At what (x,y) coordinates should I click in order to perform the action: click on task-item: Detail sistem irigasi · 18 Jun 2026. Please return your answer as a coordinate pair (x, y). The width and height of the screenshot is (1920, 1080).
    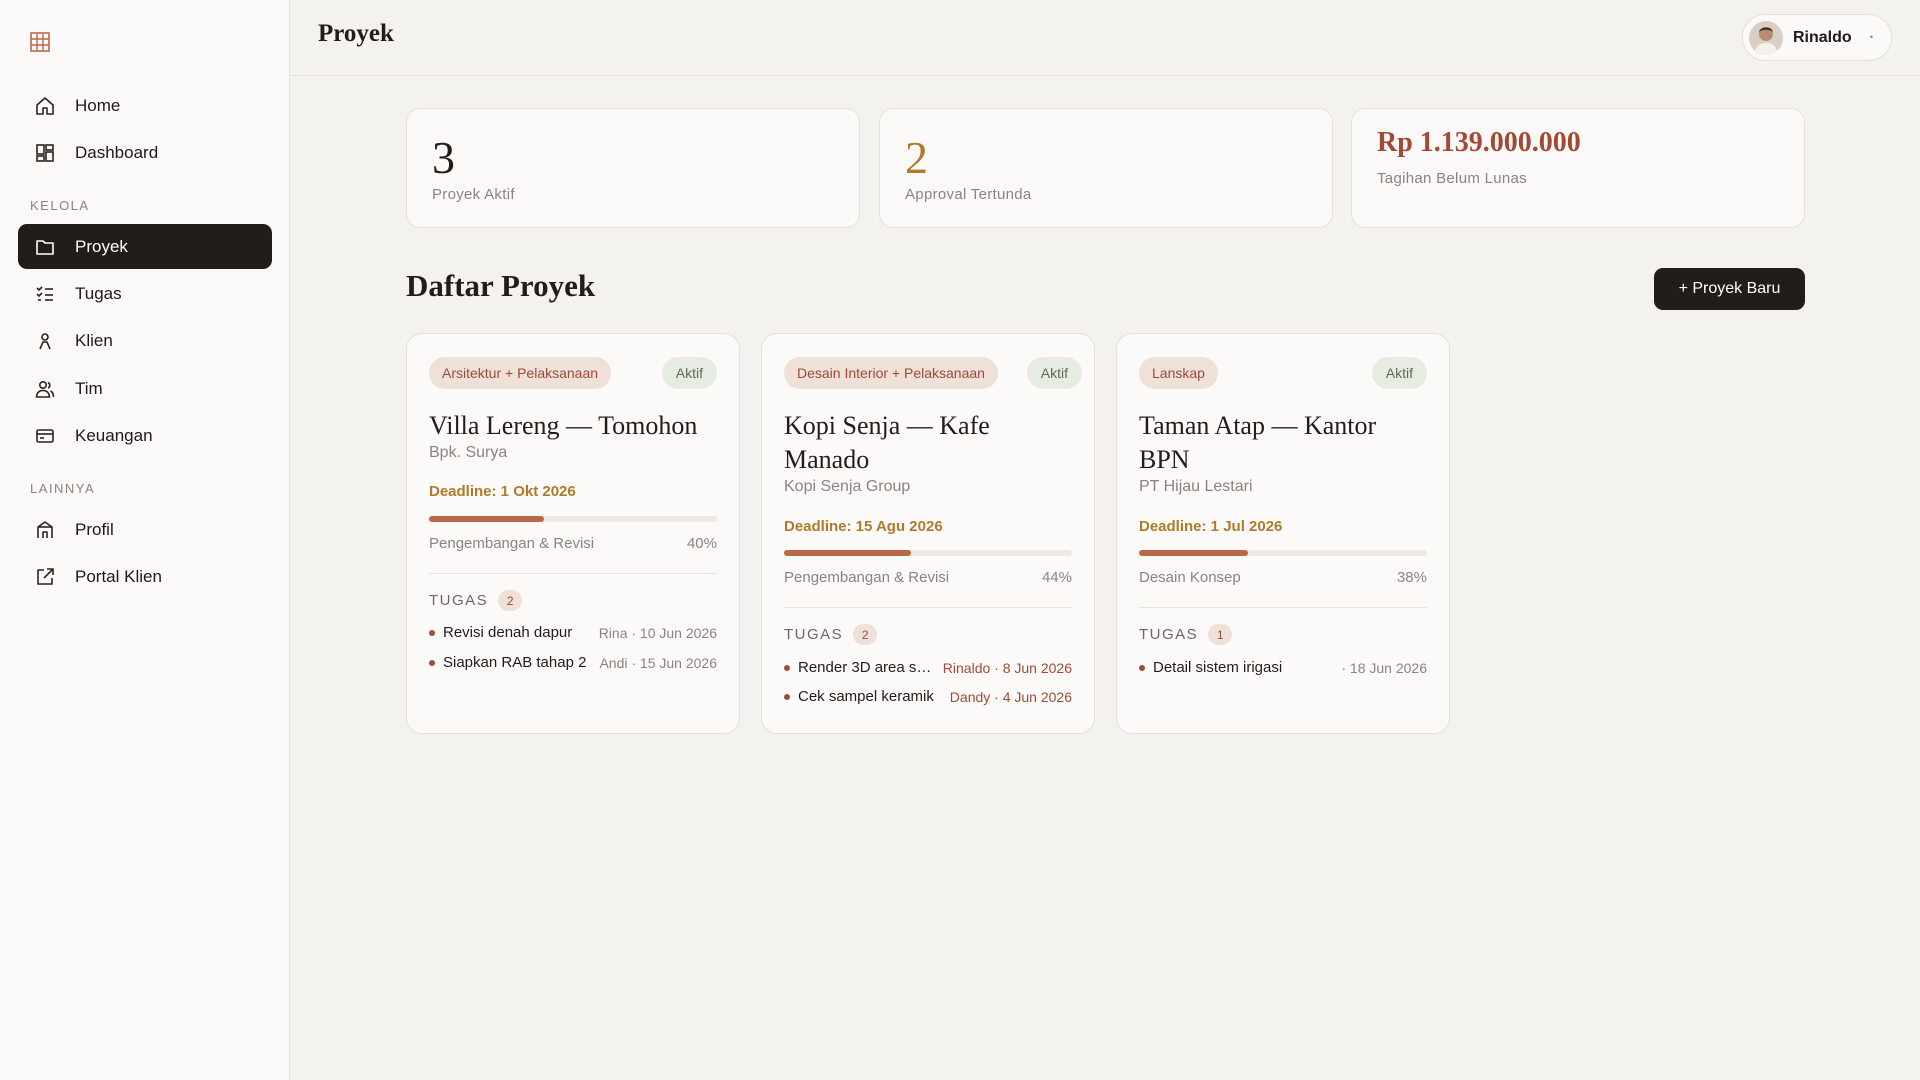
    Looking at the image, I should click on (1283, 668).